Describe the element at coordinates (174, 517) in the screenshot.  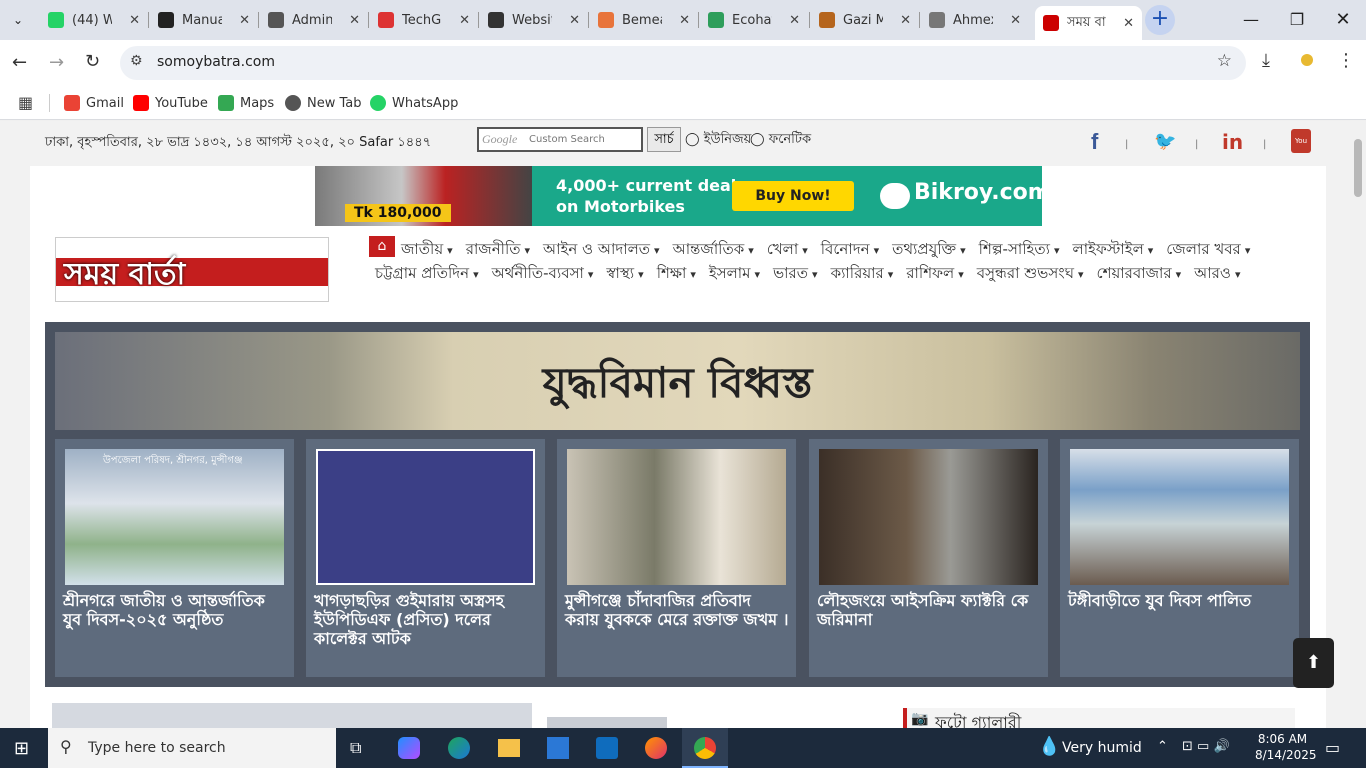
I see `news-image: উপজেলা পরিষদ, শ্রীনগর, মুন্সীগঞ্জ` at that location.